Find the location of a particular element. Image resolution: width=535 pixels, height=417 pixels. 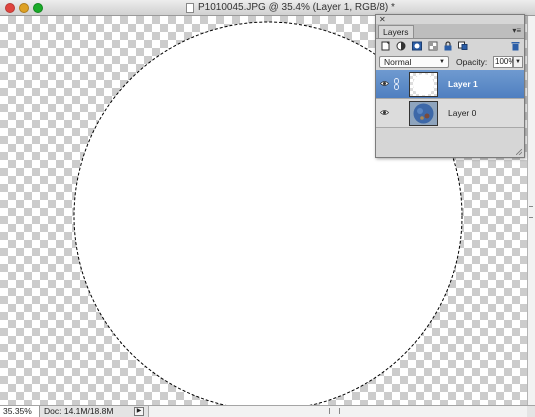

lock-transparent-icon is located at coordinates (433, 46).